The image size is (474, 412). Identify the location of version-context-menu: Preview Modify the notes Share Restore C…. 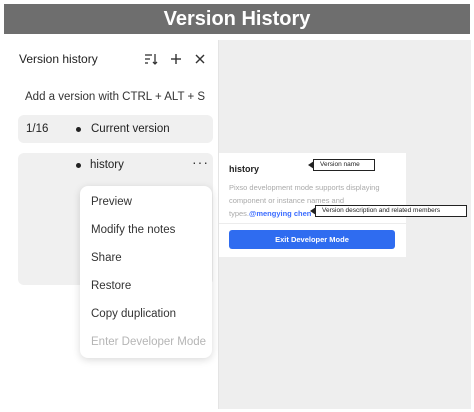
(146, 272).